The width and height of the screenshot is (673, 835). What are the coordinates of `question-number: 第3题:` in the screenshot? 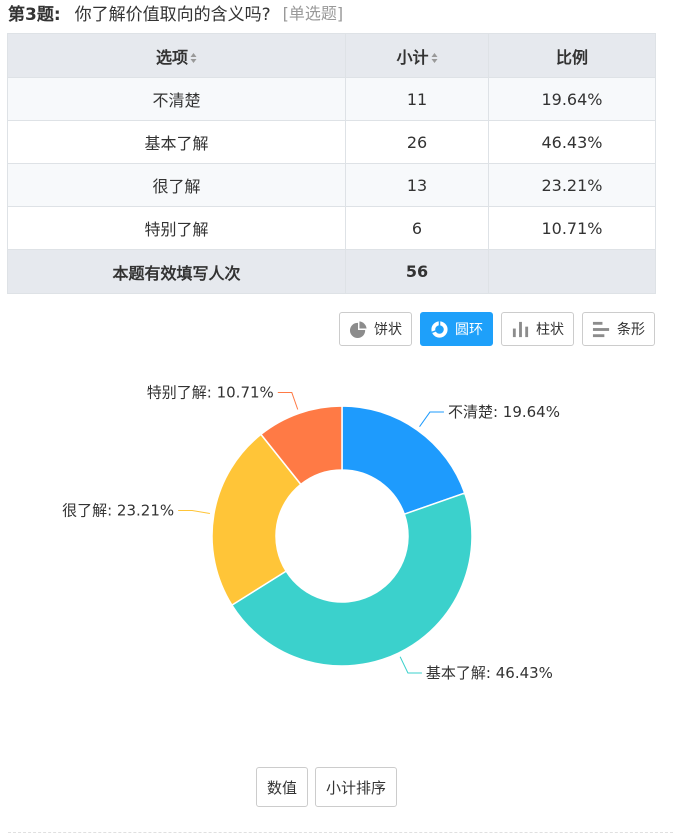 It's located at (34, 14).